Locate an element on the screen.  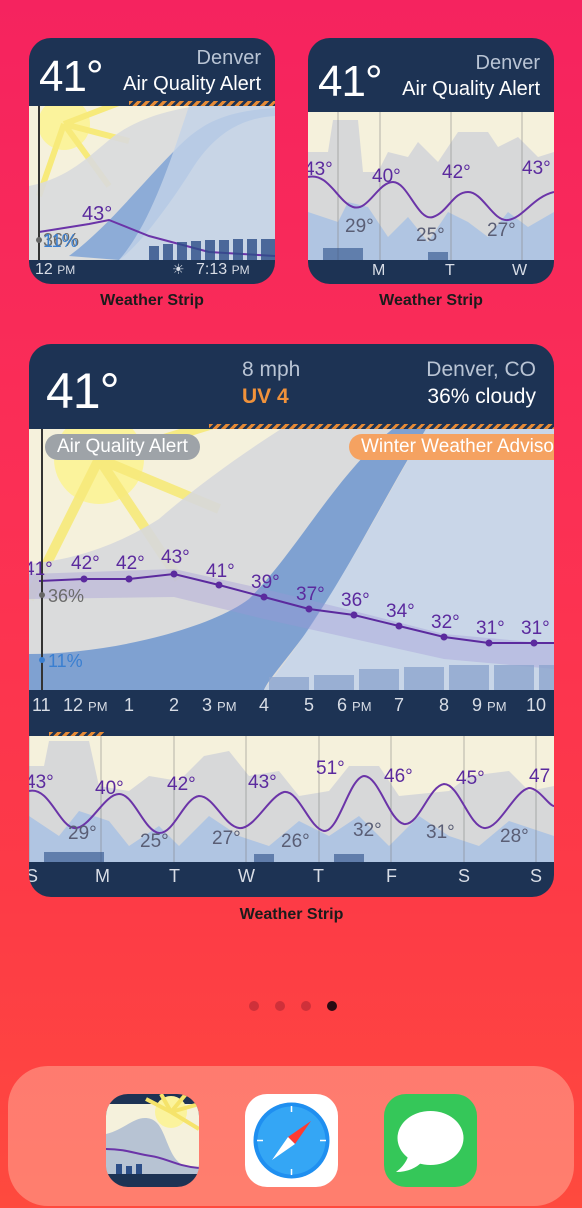
city-name: Denver, CO is located at coordinates (481, 369).